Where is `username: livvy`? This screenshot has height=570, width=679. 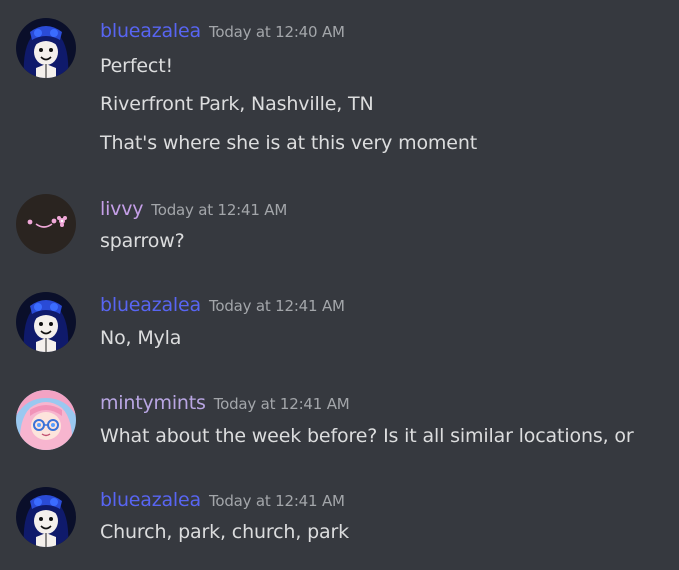 username: livvy is located at coordinates (121, 209).